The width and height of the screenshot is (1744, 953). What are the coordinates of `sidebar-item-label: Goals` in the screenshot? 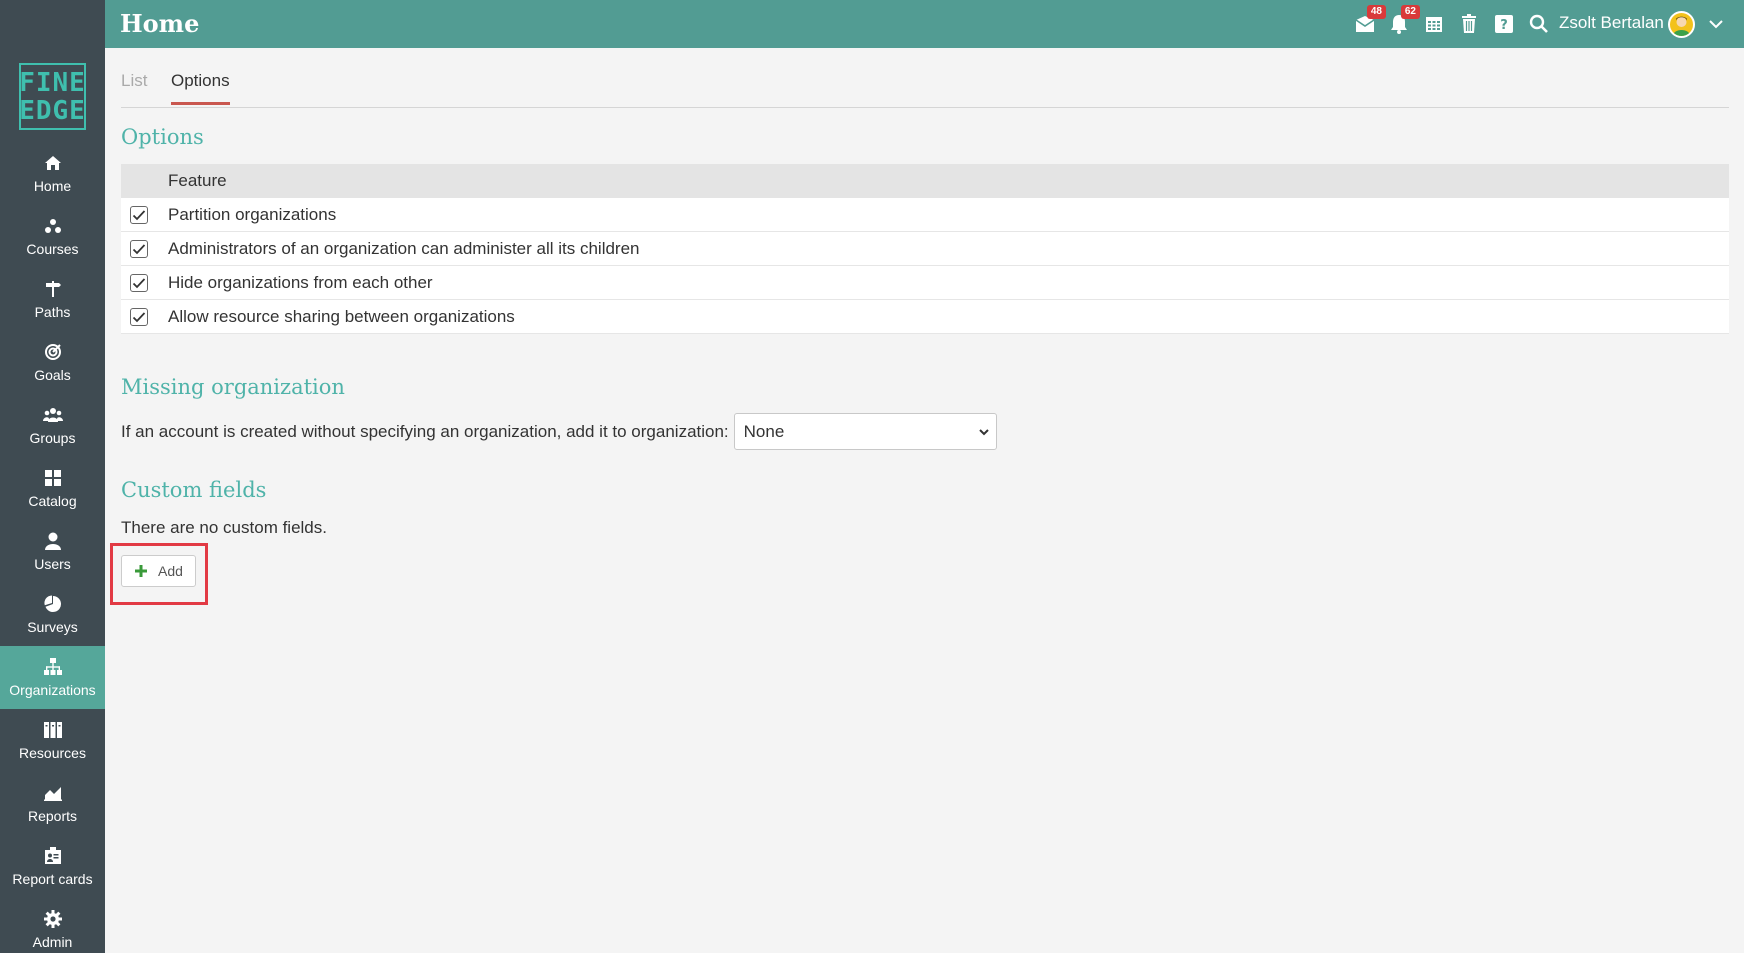 It's located at (52, 375).